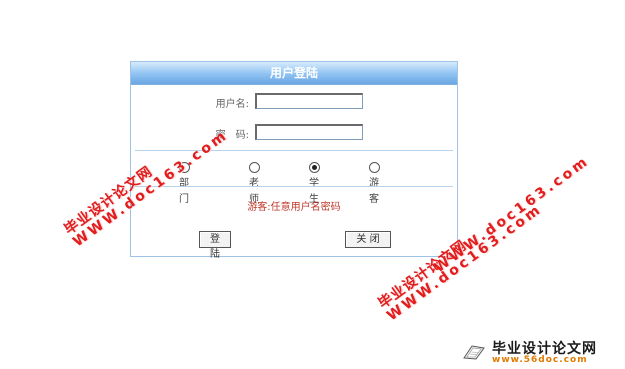  I want to click on divider-bottom, so click(294, 186).